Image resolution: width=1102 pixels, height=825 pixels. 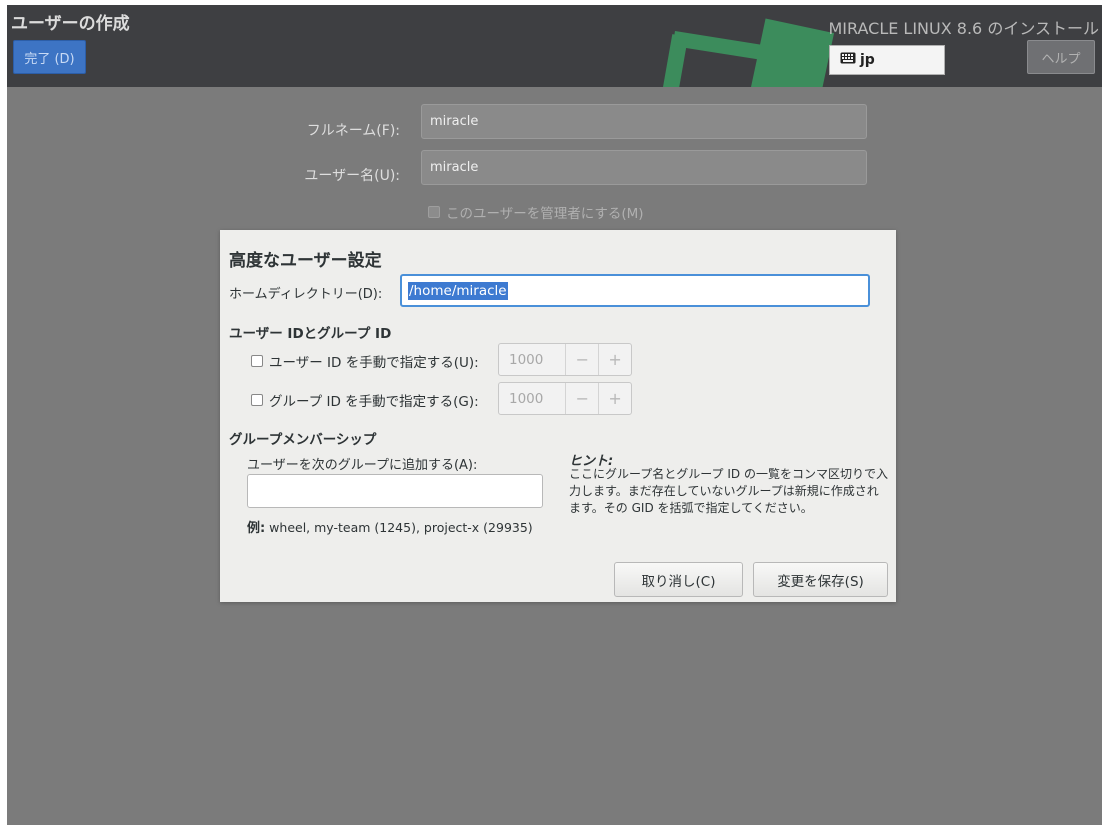 What do you see at coordinates (792, 52) in the screenshot?
I see `banner-decoration` at bounding box center [792, 52].